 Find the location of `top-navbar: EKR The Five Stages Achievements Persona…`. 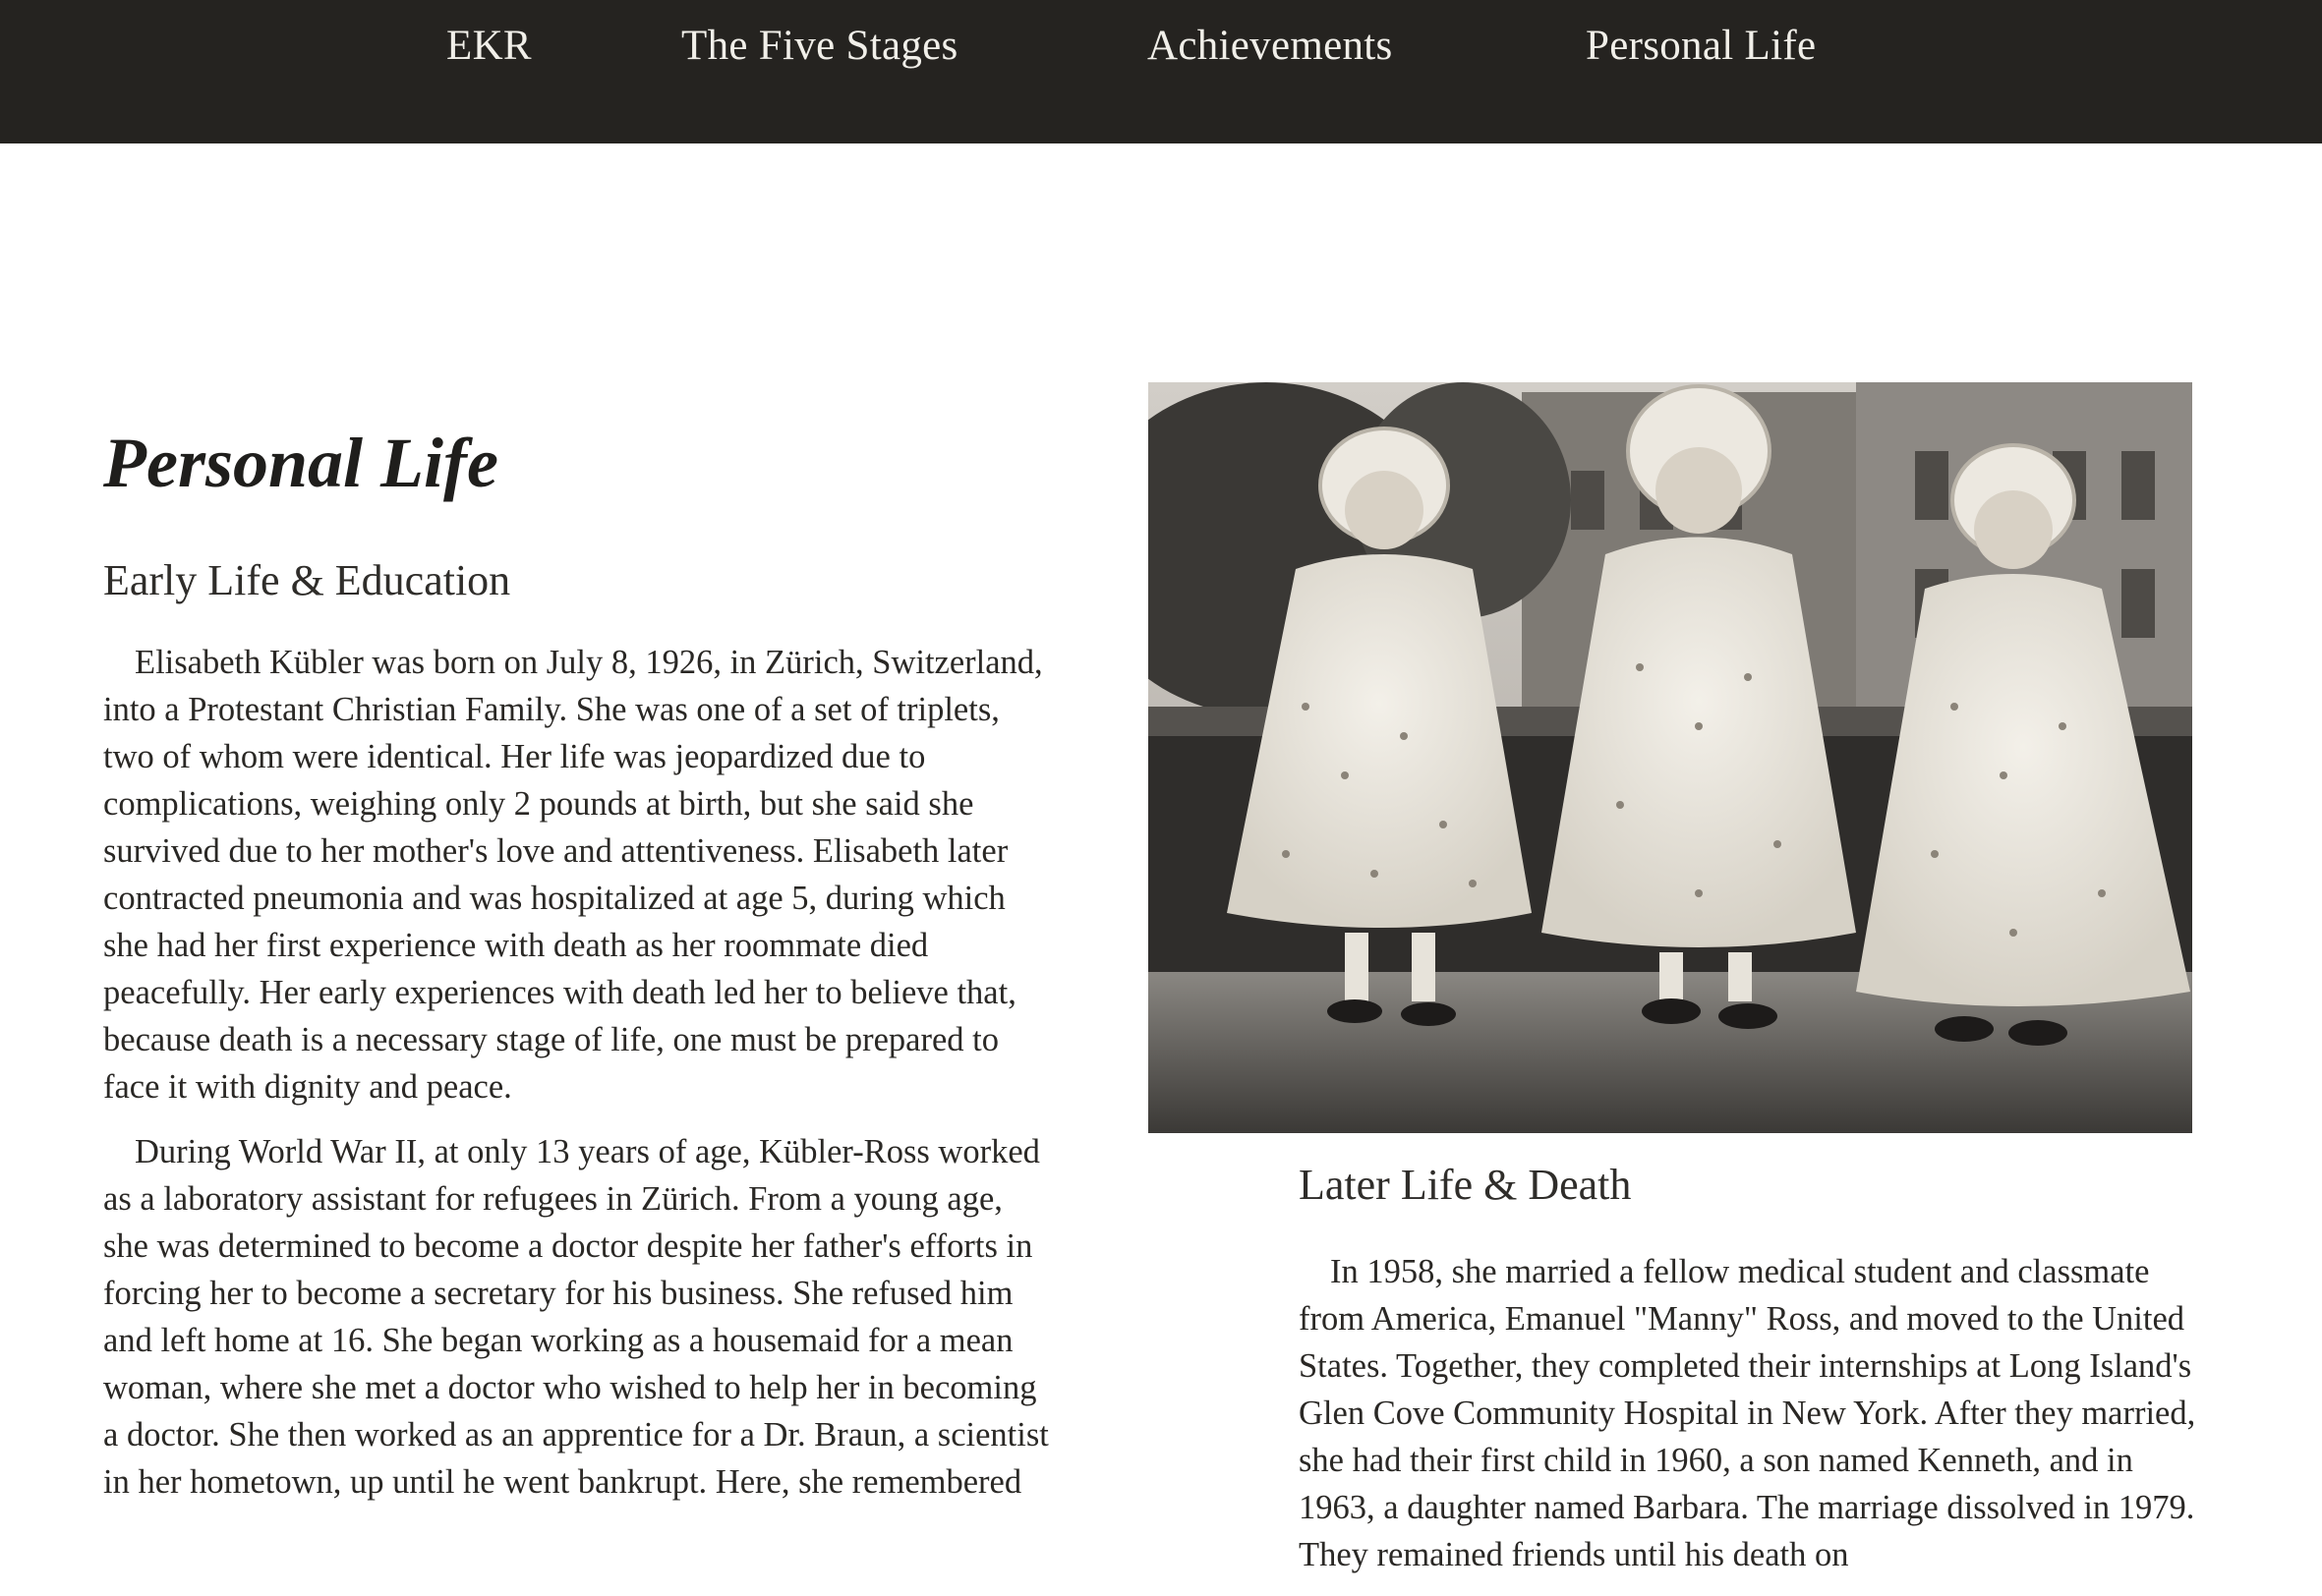

top-navbar: EKR The Five Stages Achievements Persona… is located at coordinates (1161, 71).